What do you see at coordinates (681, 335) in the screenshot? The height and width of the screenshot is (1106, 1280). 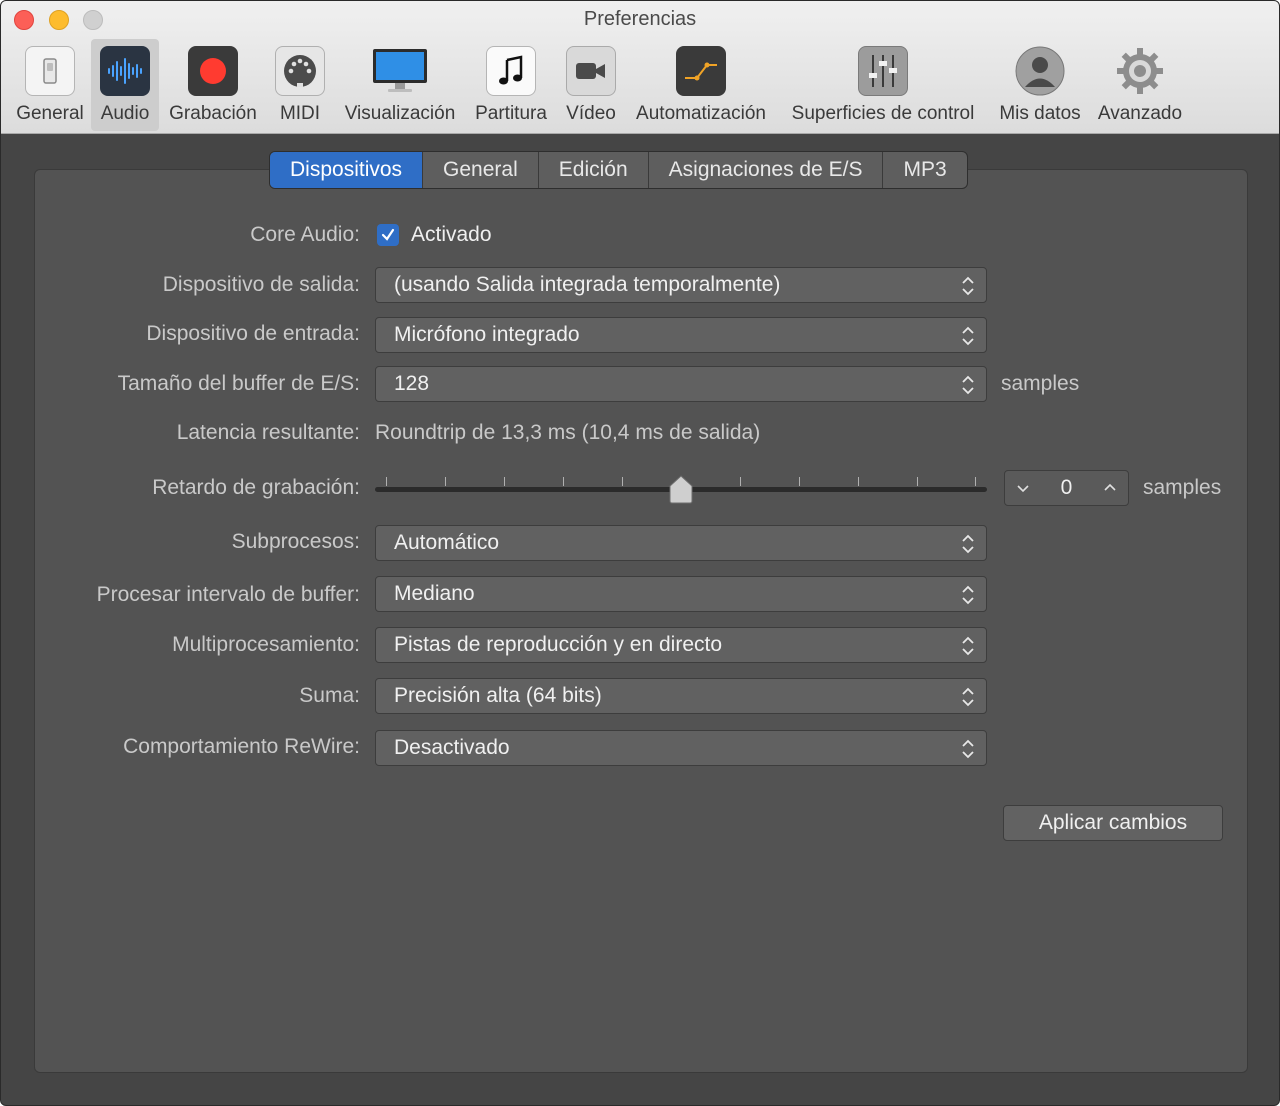 I see `input-device-popup: Micrófono integrado` at bounding box center [681, 335].